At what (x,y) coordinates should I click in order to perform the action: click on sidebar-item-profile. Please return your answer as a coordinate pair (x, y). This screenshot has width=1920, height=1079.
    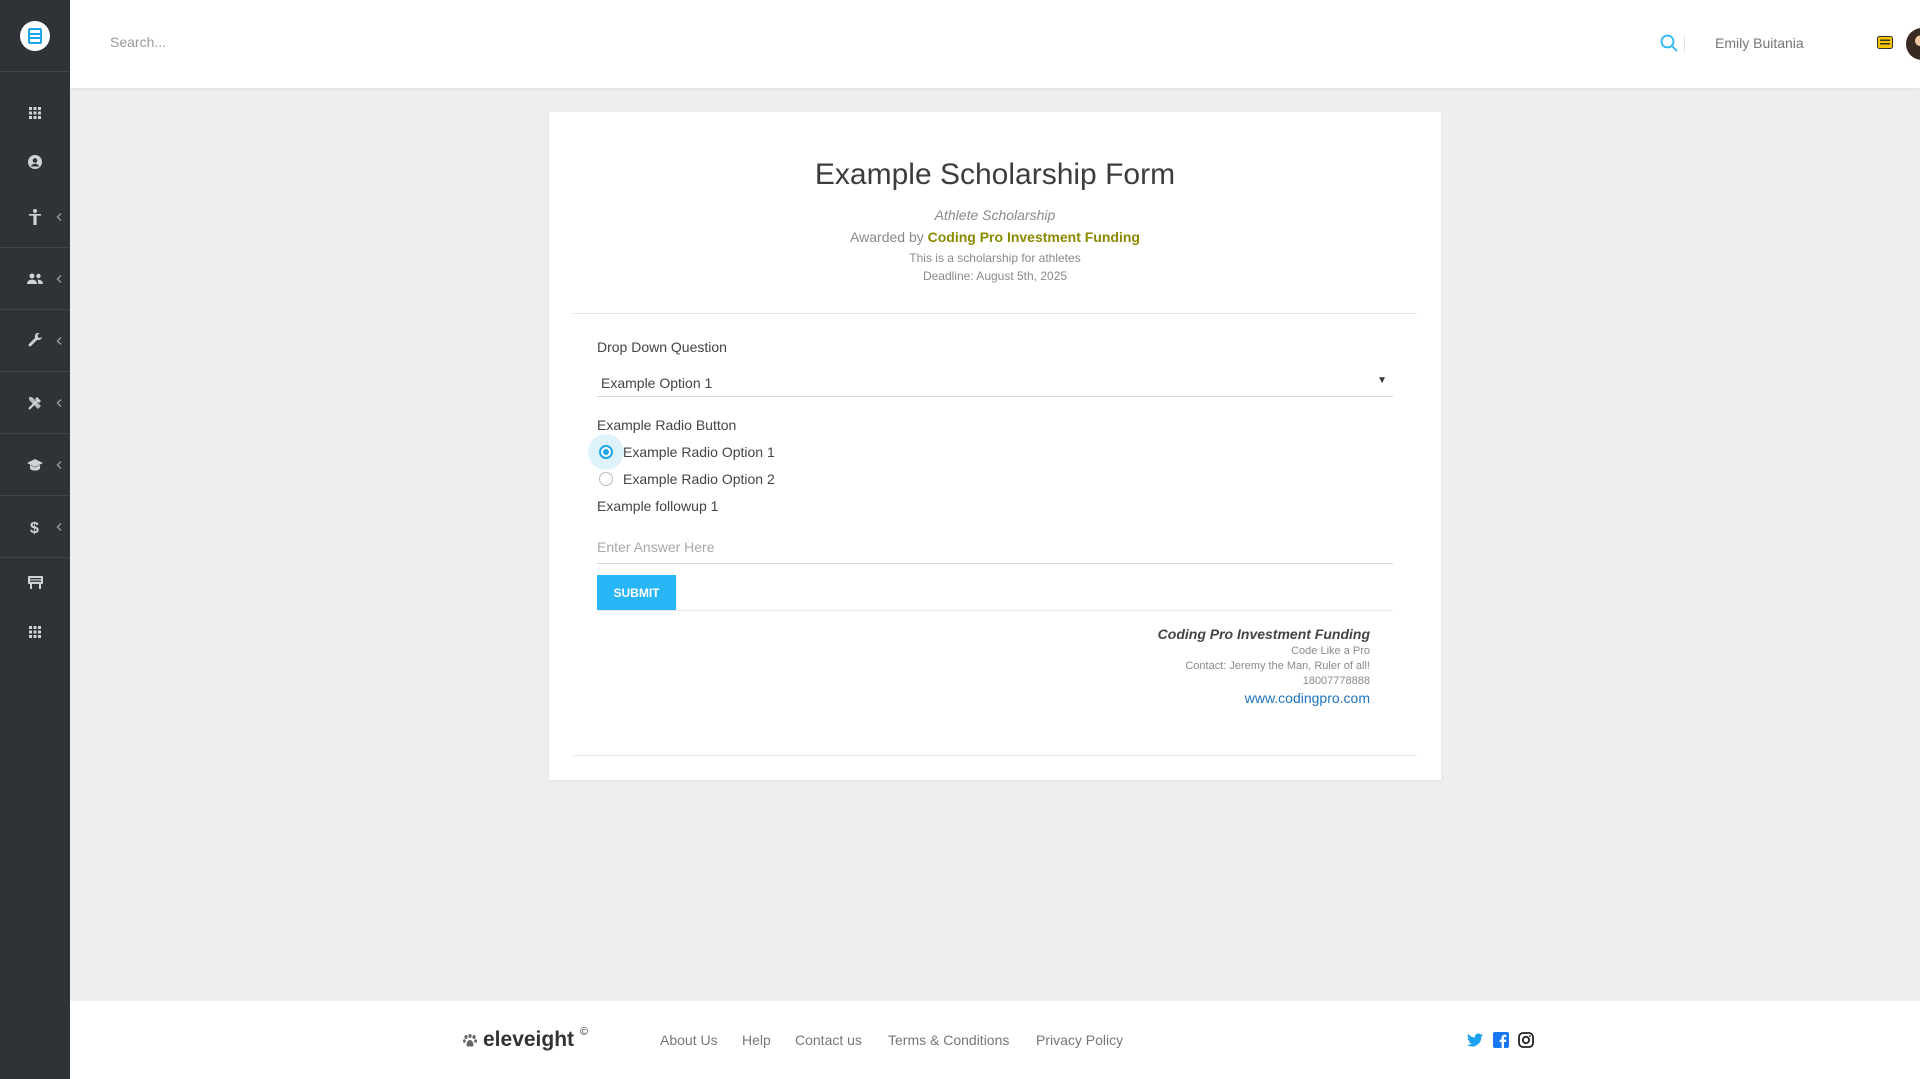
    Looking at the image, I should click on (35, 161).